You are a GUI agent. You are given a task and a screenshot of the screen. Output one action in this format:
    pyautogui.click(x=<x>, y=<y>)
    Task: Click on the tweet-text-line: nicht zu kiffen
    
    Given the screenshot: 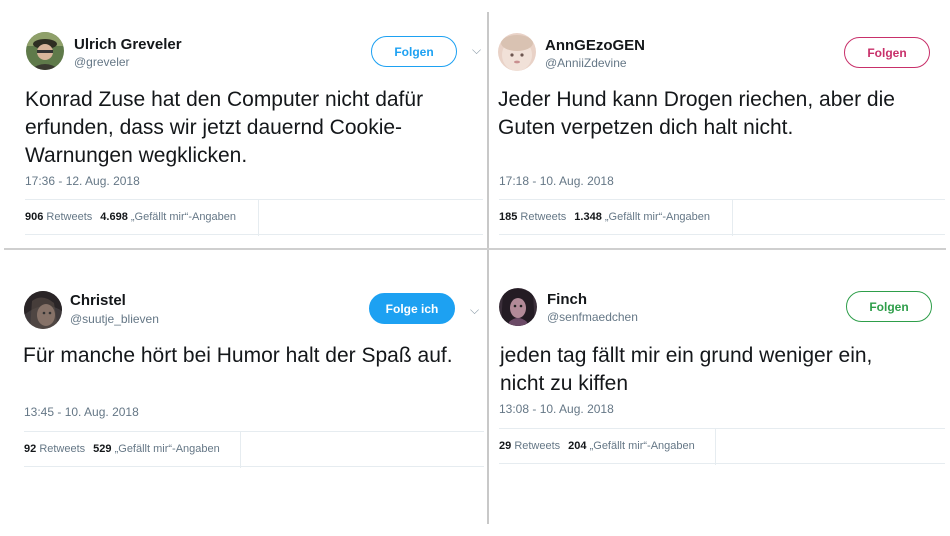 What is the action you would take?
    pyautogui.click(x=564, y=383)
    